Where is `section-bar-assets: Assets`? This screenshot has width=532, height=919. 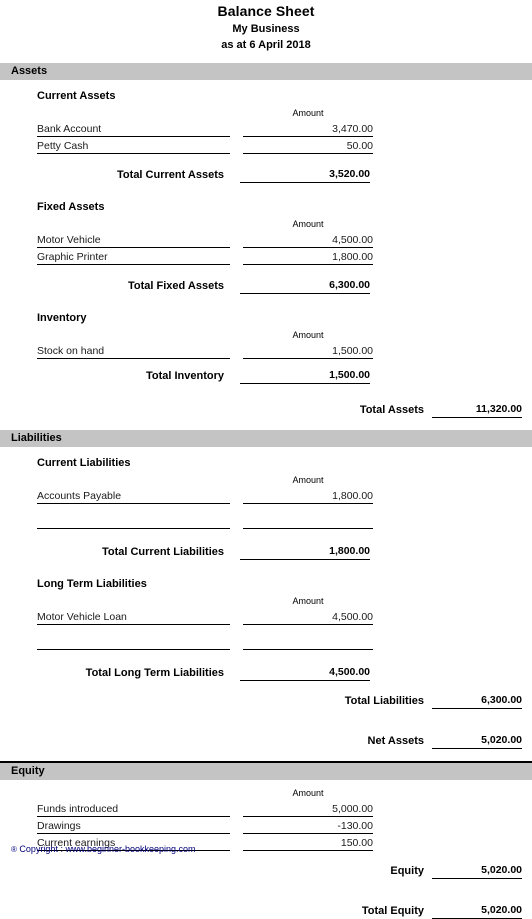
section-bar-assets: Assets is located at coordinates (266, 71).